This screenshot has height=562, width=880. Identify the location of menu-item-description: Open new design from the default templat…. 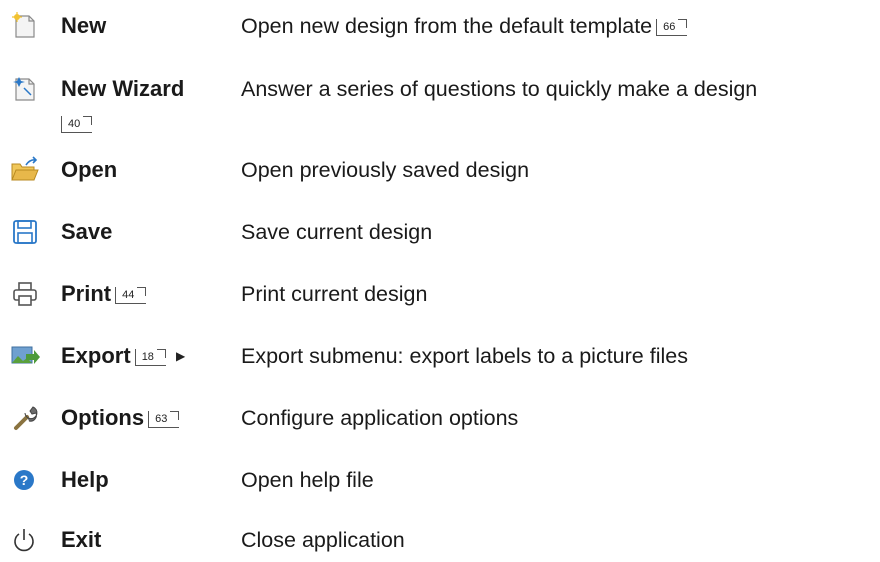
(464, 26).